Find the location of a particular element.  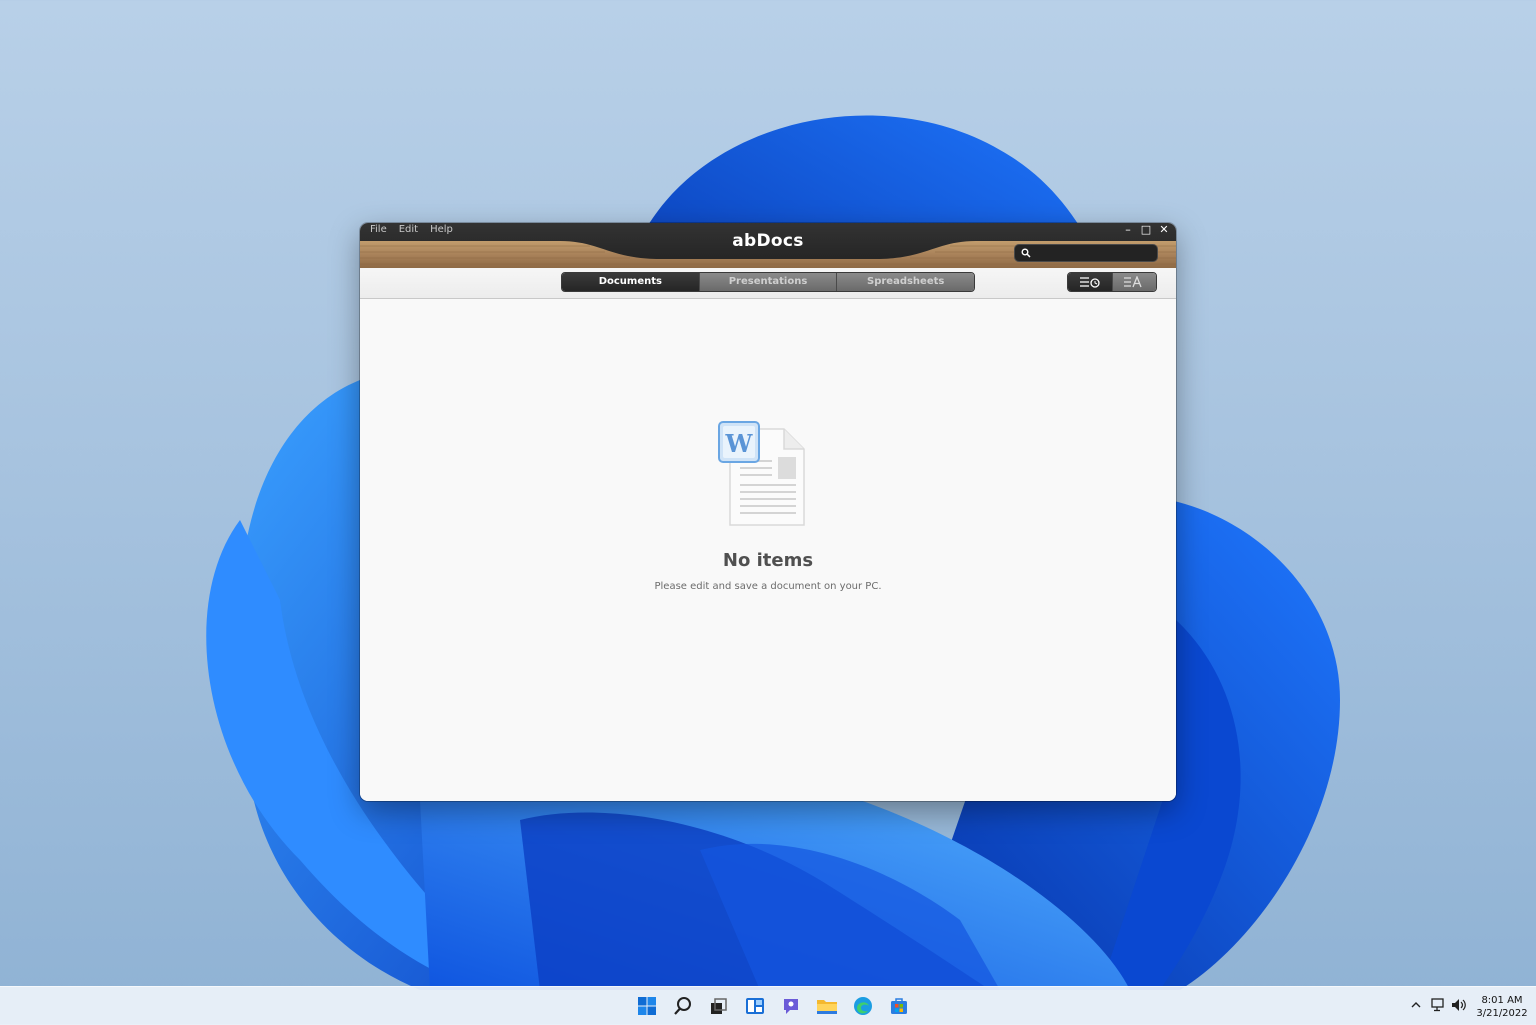

toolbar: Documents Presentations Spreadsheets is located at coordinates (768, 283).